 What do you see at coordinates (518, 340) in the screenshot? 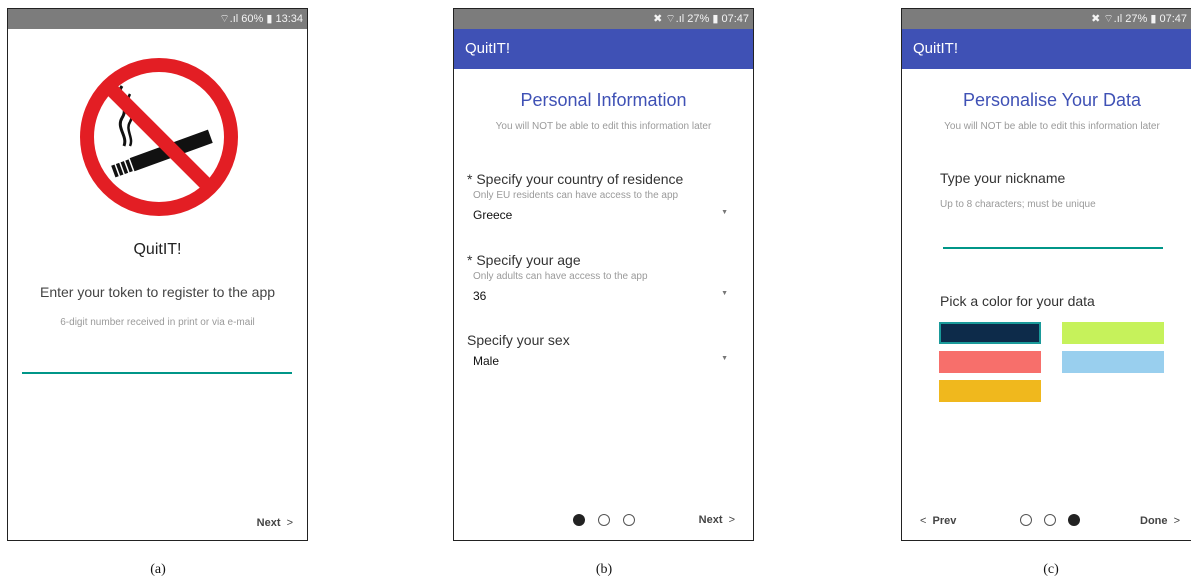
I see `sex-label: Specify your sex` at bounding box center [518, 340].